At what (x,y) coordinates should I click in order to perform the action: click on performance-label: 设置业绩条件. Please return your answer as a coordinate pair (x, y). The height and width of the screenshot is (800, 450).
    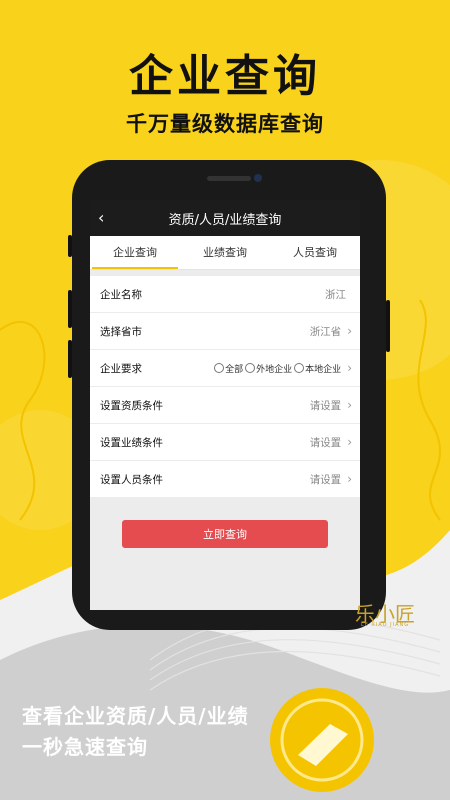
    Looking at the image, I should click on (131, 442).